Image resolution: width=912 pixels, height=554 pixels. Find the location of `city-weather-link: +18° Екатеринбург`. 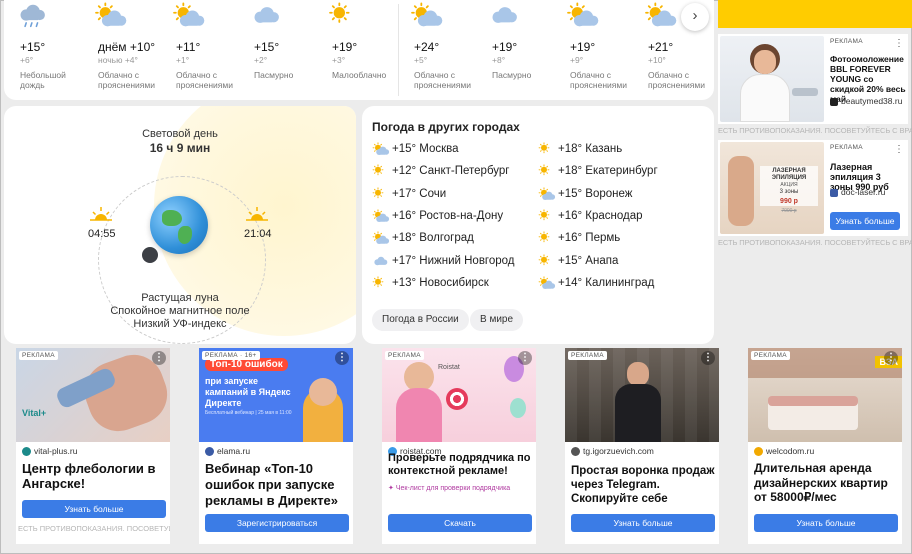

city-weather-link: +18° Екатеринбург is located at coordinates (598, 171).